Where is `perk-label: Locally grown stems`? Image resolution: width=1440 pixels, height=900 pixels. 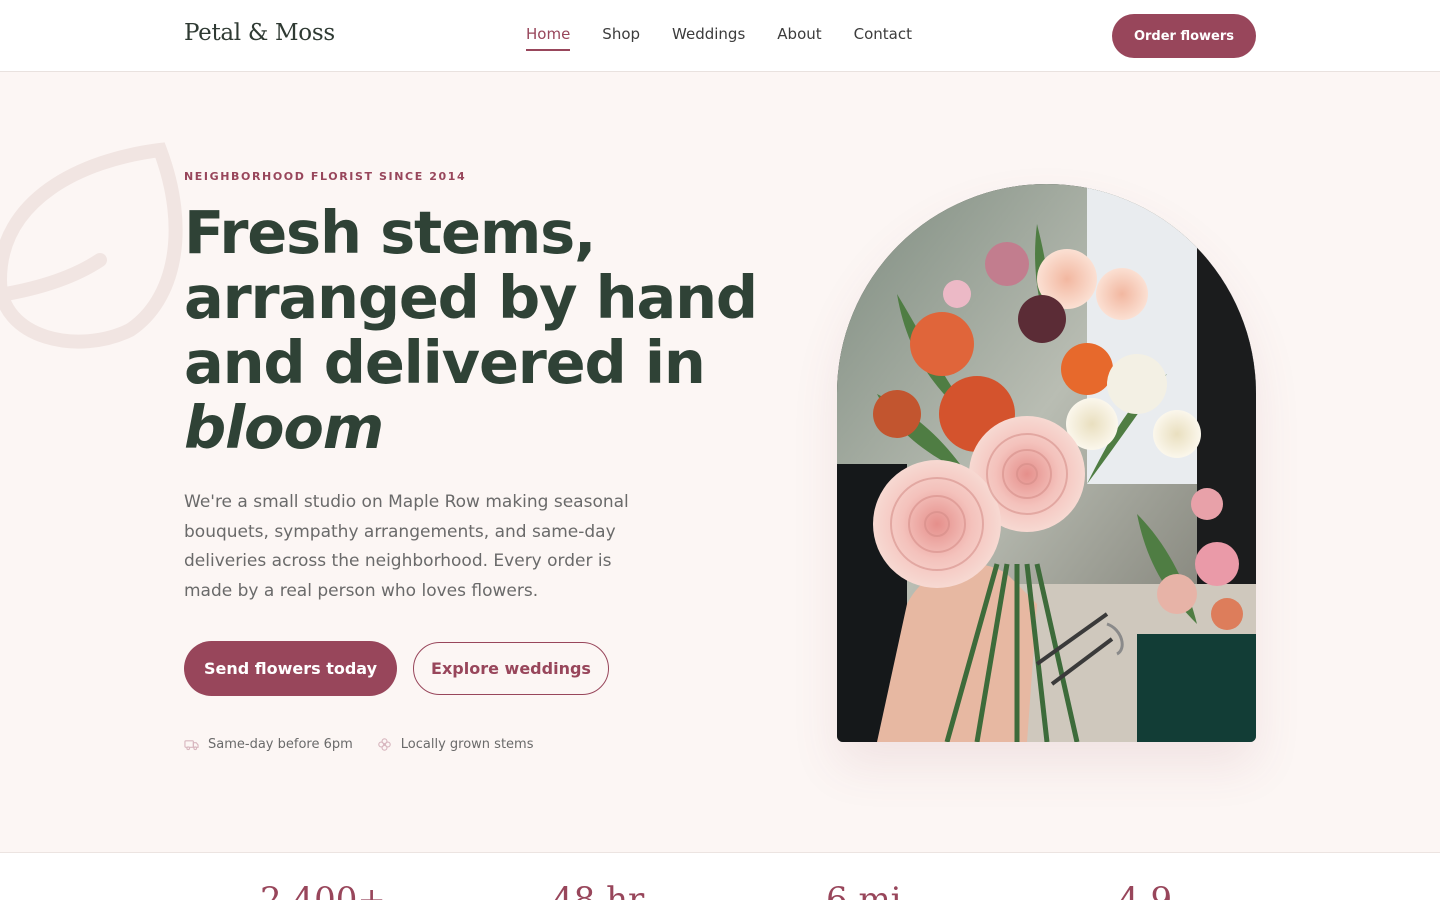
perk-label: Locally grown stems is located at coordinates (467, 744).